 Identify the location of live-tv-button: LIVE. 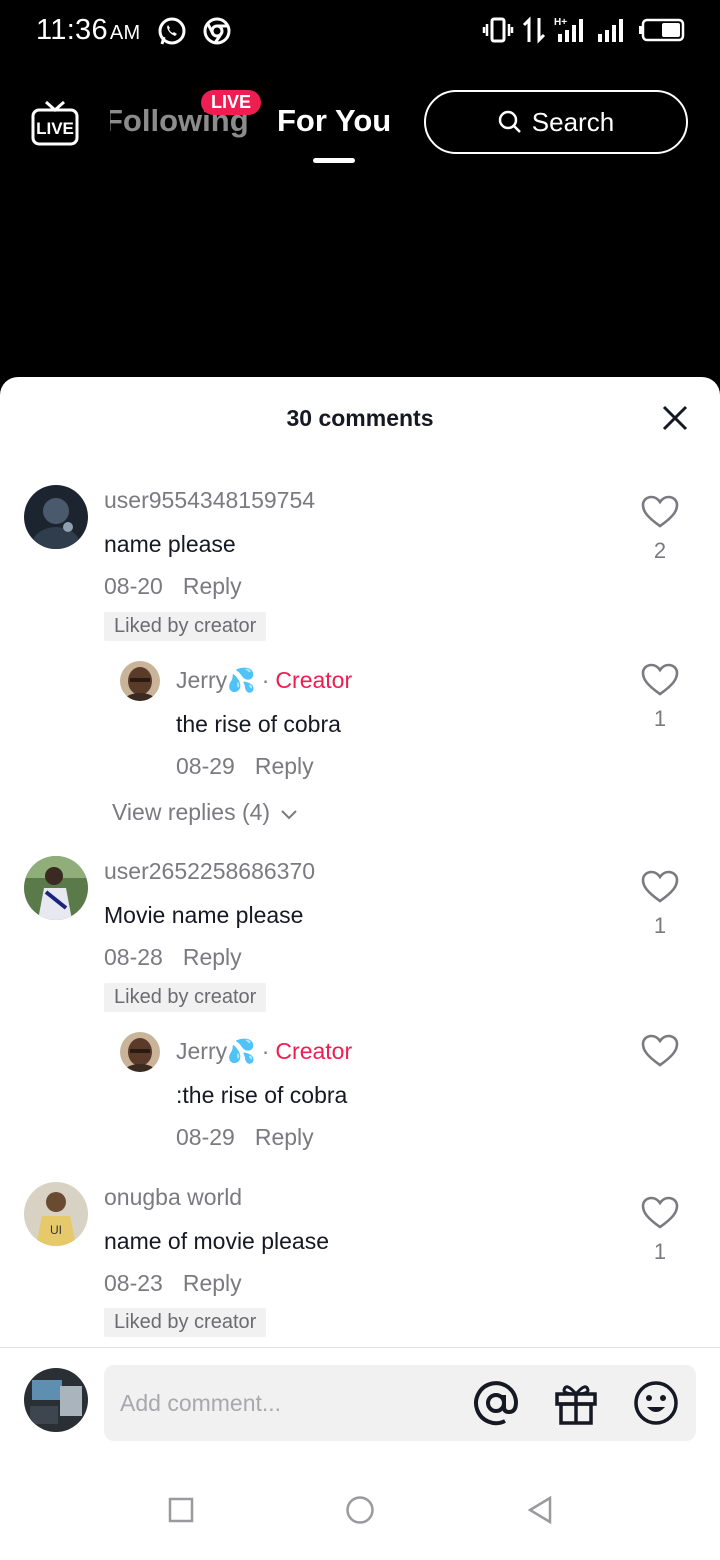
(55, 125).